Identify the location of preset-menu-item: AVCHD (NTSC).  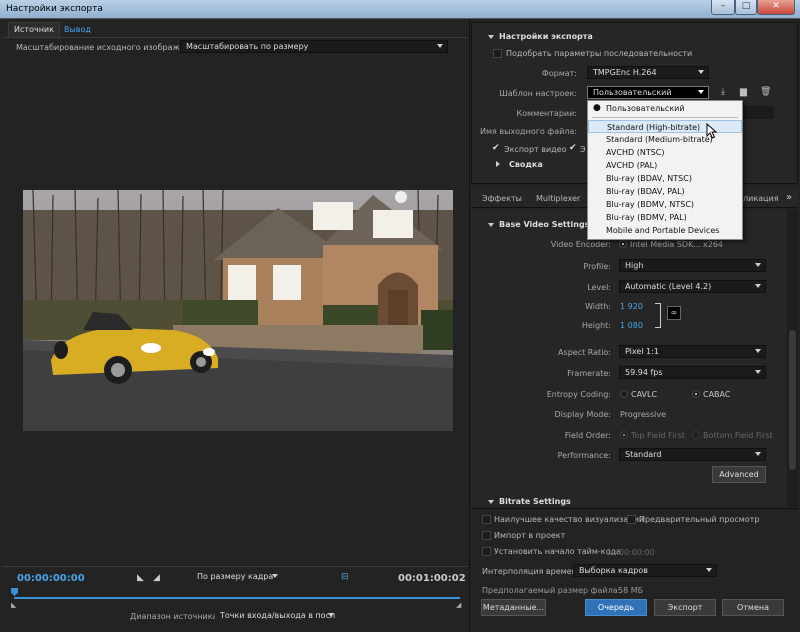
(665, 152).